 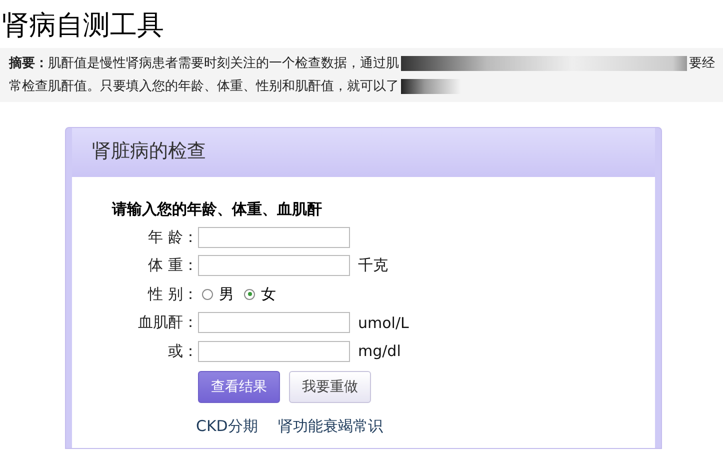 I want to click on field-label: 体 重：, so click(x=172, y=266).